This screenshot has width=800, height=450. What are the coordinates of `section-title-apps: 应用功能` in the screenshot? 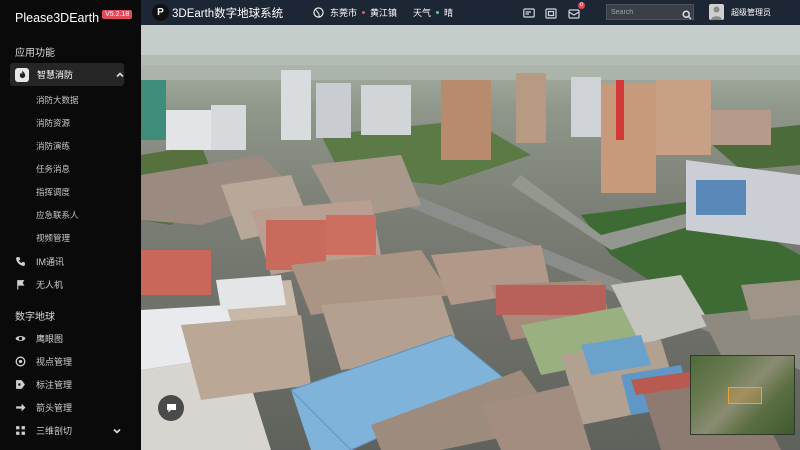 It's located at (35, 53).